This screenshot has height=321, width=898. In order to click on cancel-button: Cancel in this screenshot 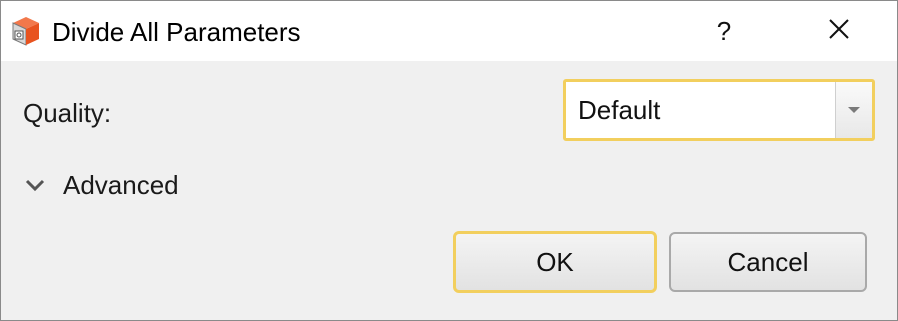, I will do `click(768, 262)`.